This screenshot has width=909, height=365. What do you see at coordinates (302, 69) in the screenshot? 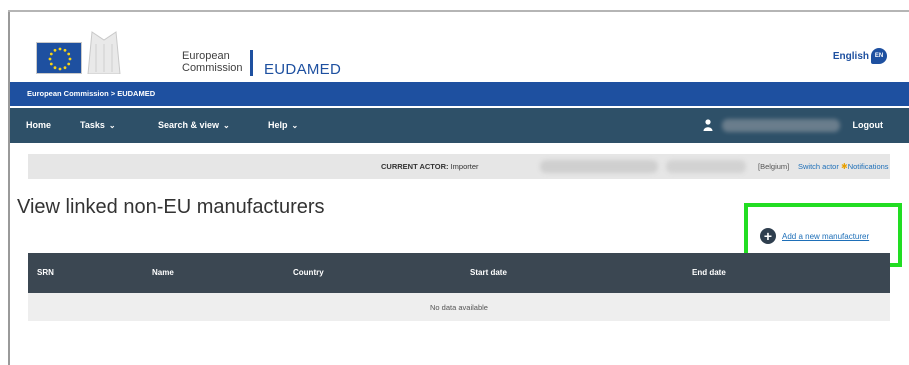
I see `app-name: EUDAMED` at bounding box center [302, 69].